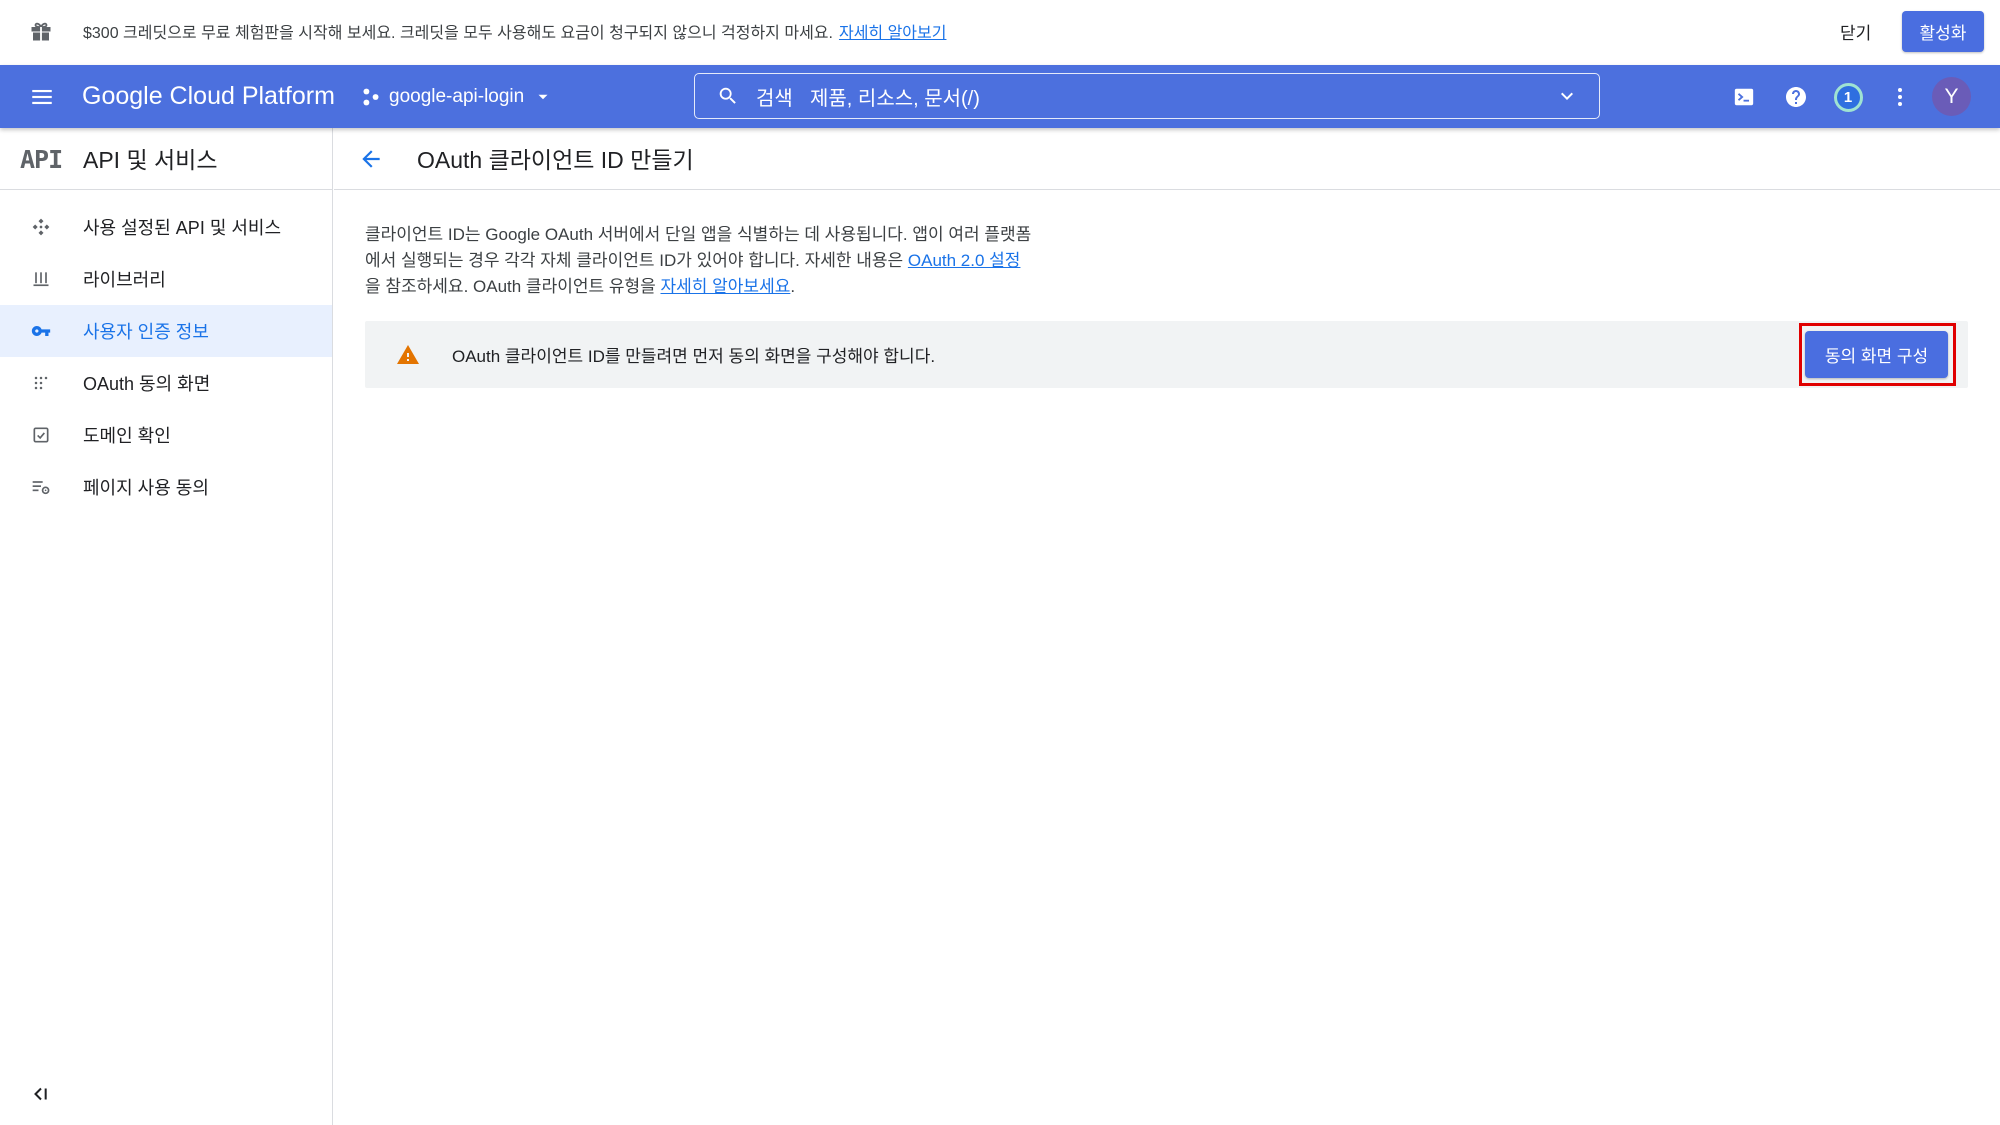  What do you see at coordinates (555, 160) in the screenshot?
I see `page-title: OAuth 클라이언트 ID 만들기` at bounding box center [555, 160].